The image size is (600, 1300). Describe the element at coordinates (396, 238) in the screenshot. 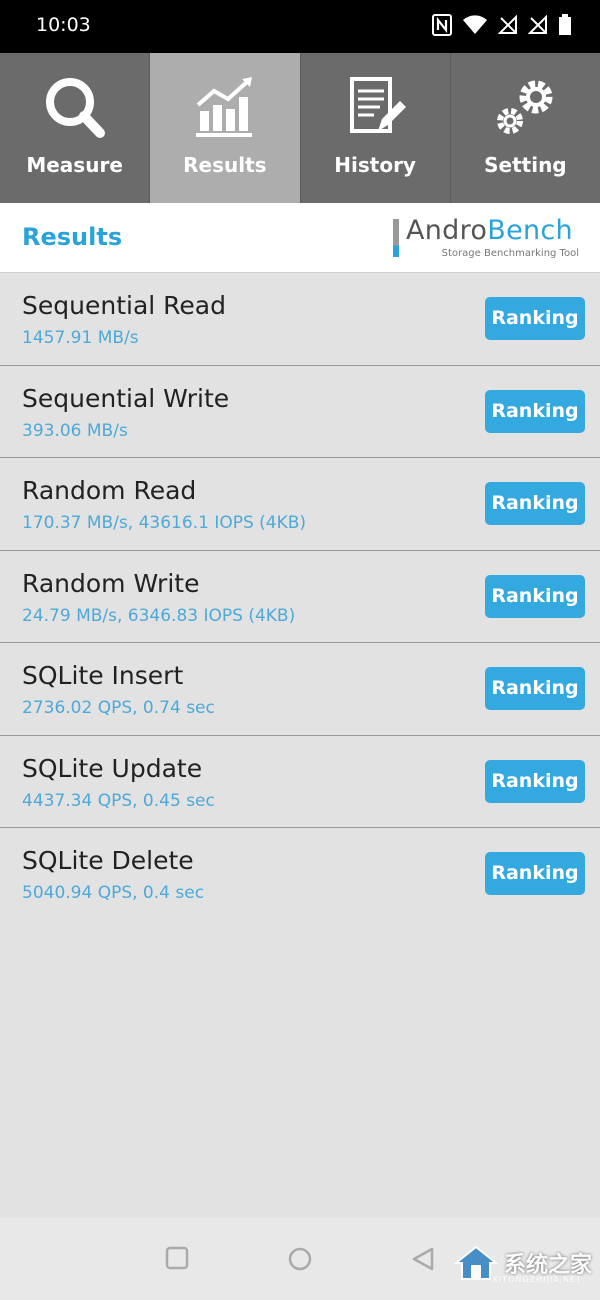

I see `logo-bar` at that location.